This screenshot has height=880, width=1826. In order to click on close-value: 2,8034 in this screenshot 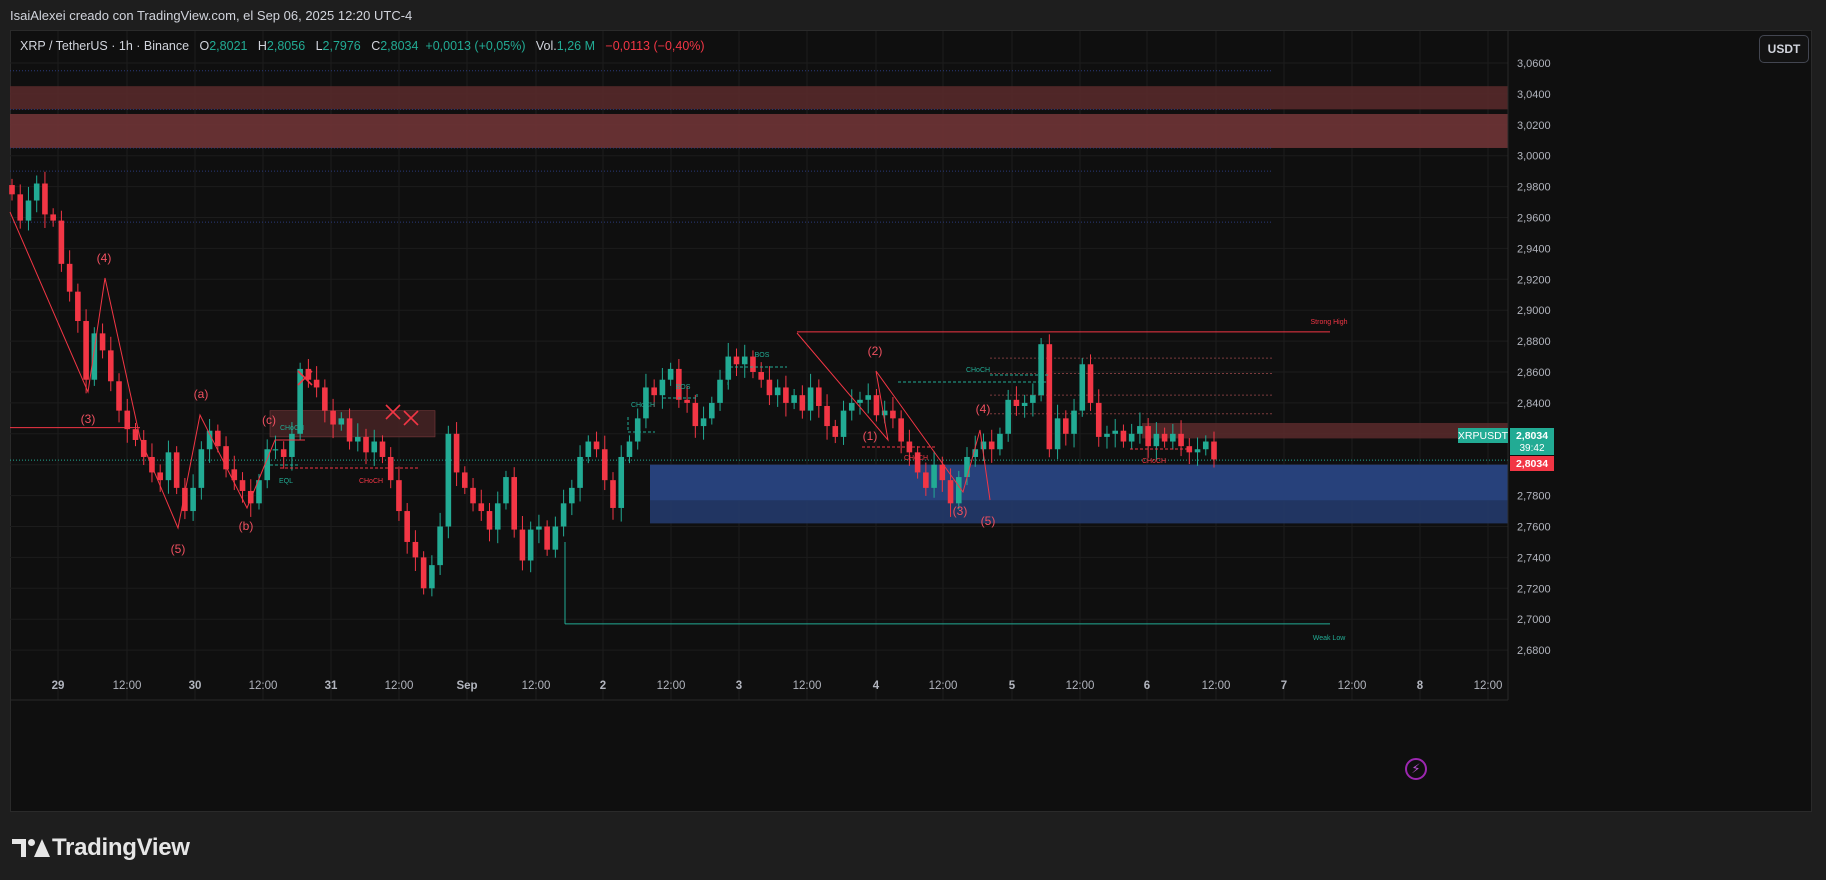, I will do `click(399, 46)`.